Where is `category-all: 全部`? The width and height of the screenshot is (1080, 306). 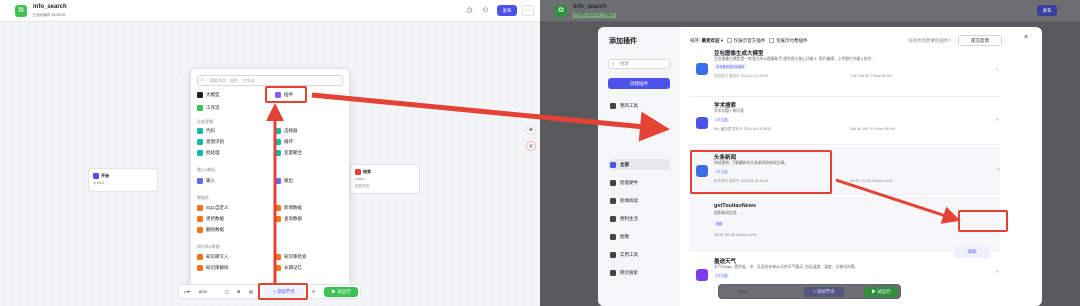
category-all: 全部 is located at coordinates (639, 164).